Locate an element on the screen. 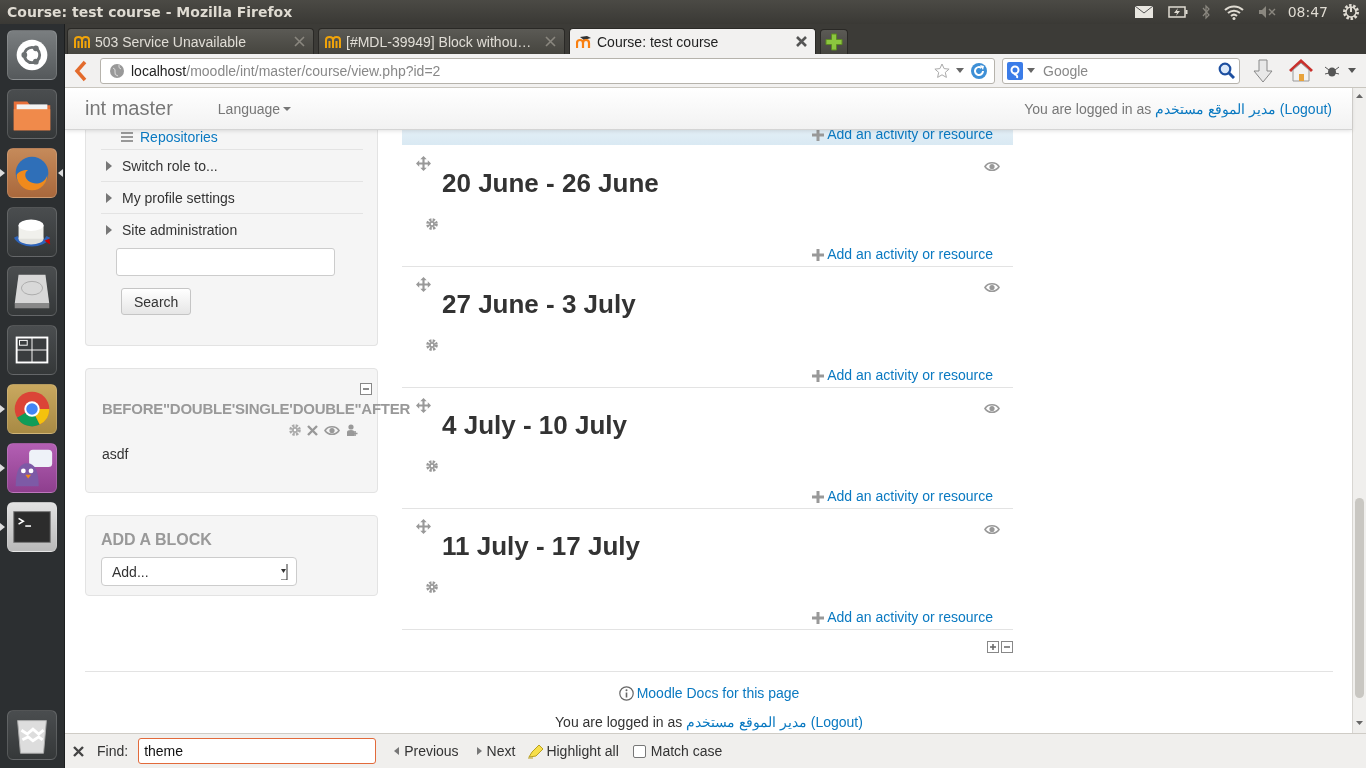  highlight-all-button: Highlight all is located at coordinates (573, 751).